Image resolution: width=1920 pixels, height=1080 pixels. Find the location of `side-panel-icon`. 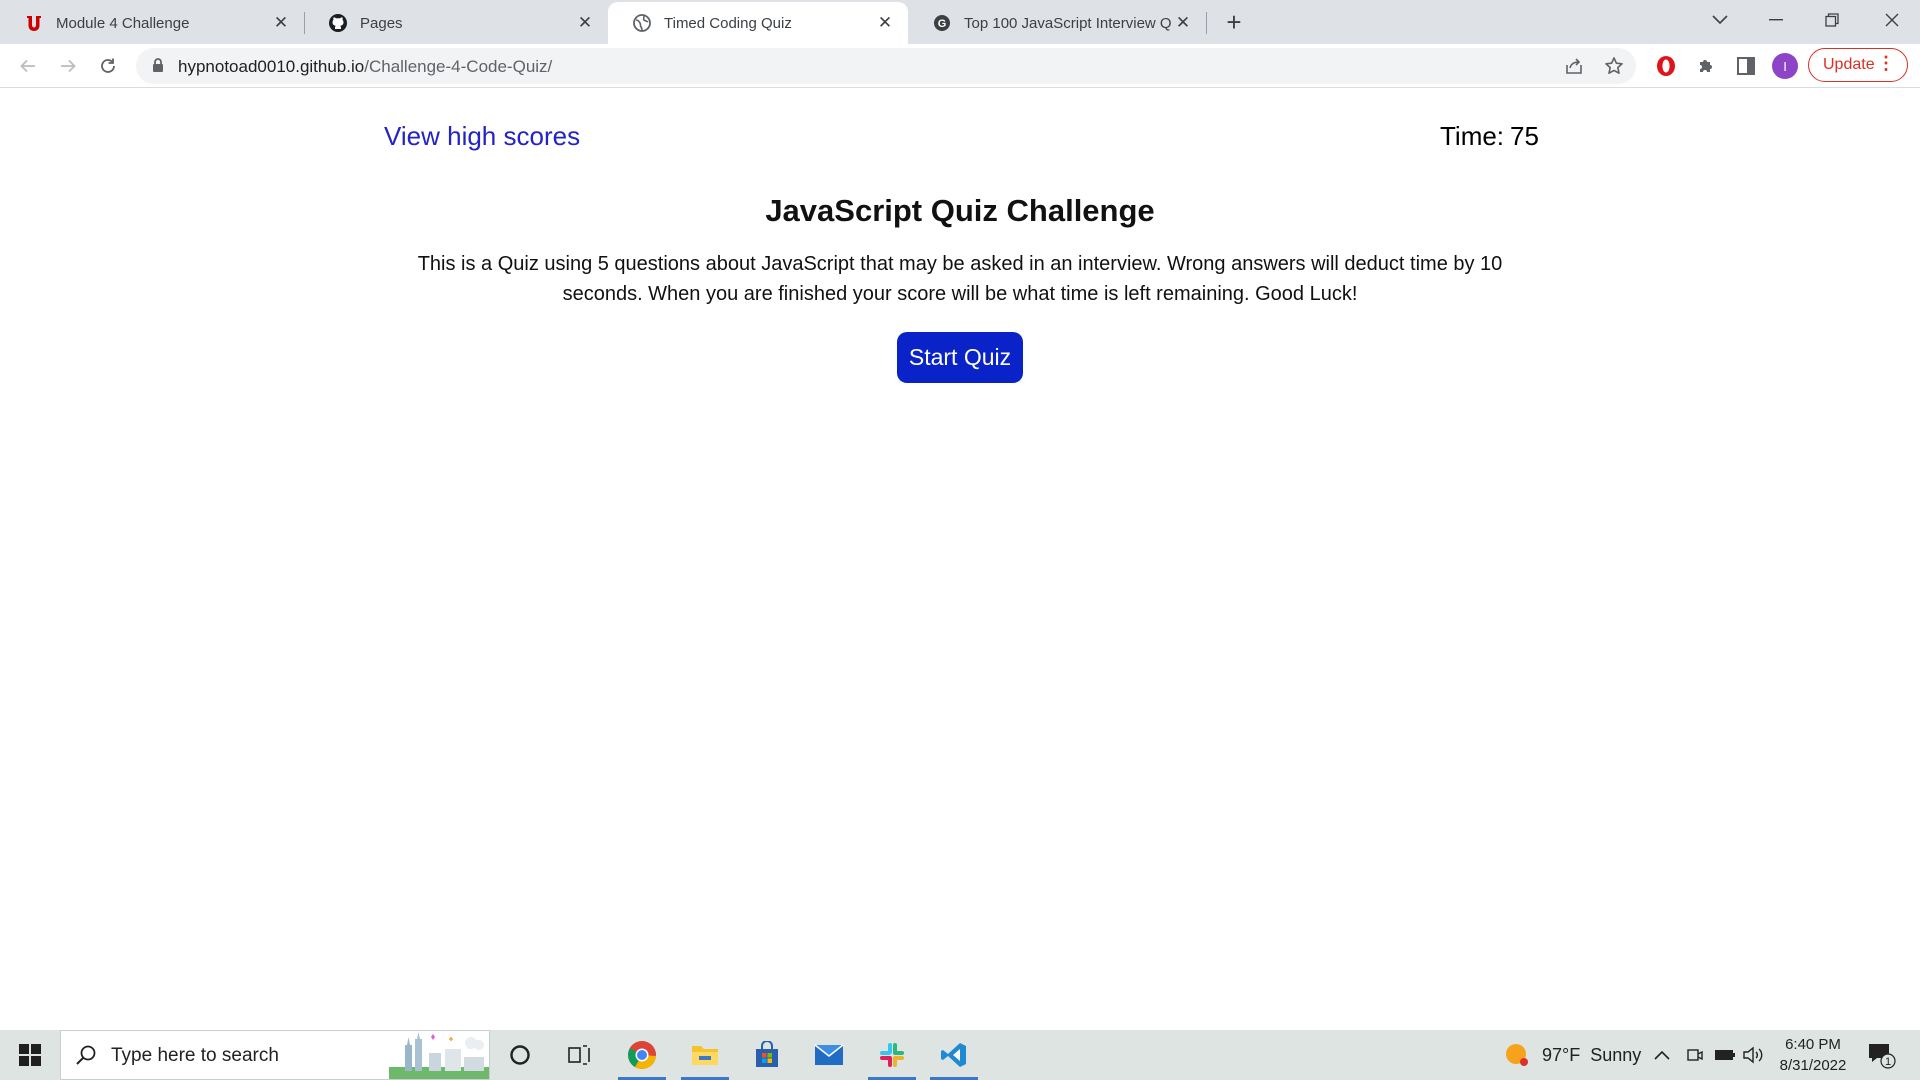

side-panel-icon is located at coordinates (1746, 66).